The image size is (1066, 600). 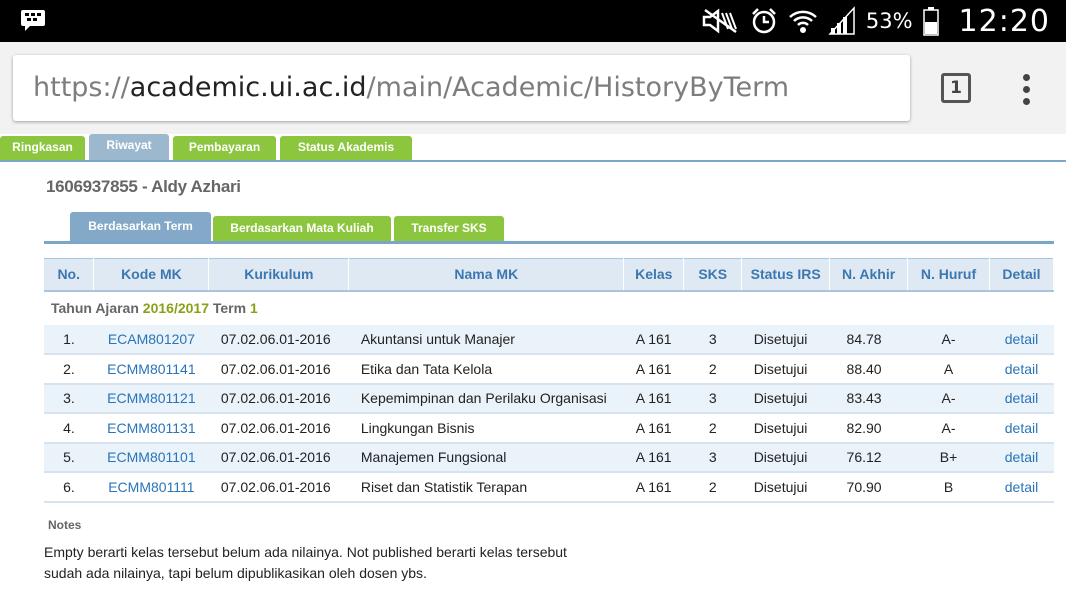 What do you see at coordinates (841, 20) in the screenshot?
I see `signal-icon` at bounding box center [841, 20].